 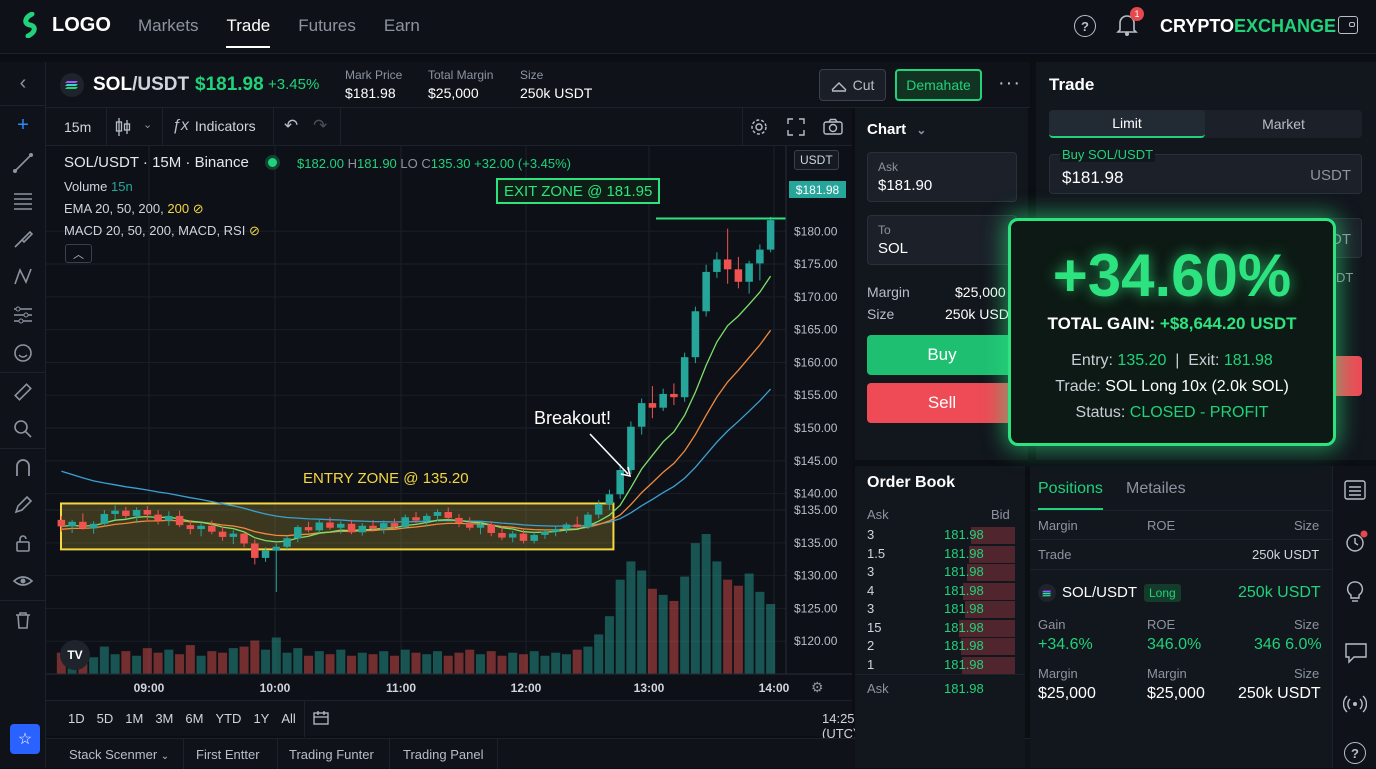 I want to click on currency-label: USDT, so click(x=816, y=160).